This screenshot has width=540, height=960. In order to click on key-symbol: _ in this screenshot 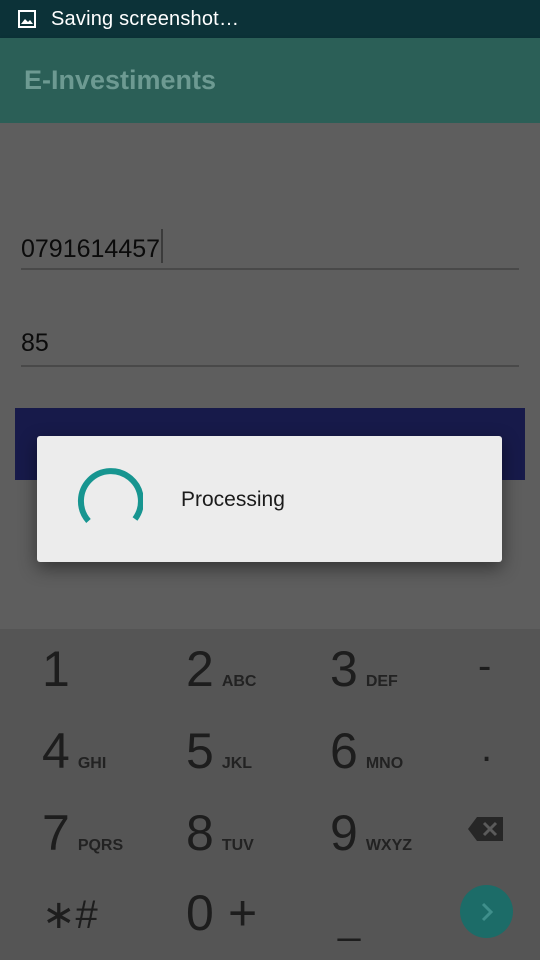, I will do `click(349, 920)`.